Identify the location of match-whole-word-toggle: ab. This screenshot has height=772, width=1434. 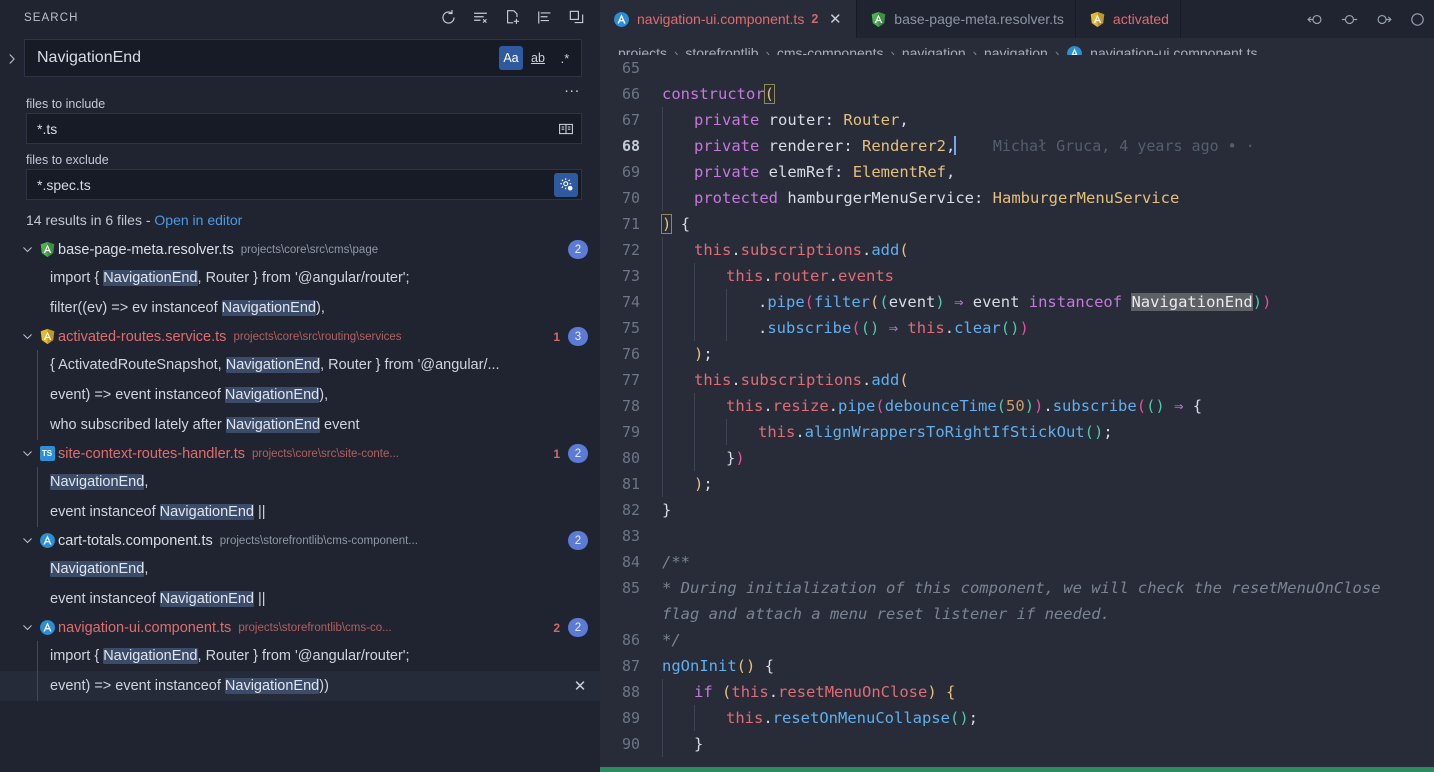
(538, 58).